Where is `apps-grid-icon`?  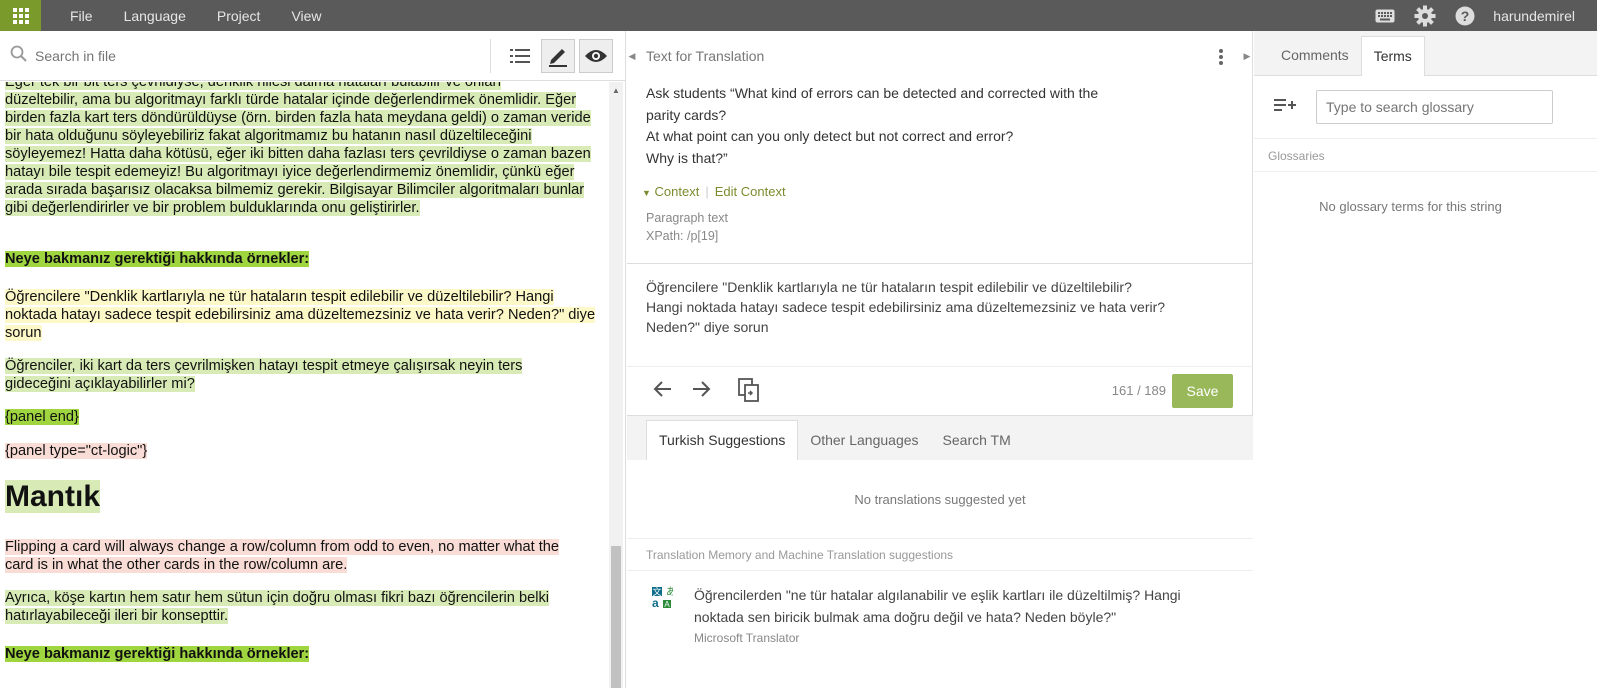 apps-grid-icon is located at coordinates (20, 15).